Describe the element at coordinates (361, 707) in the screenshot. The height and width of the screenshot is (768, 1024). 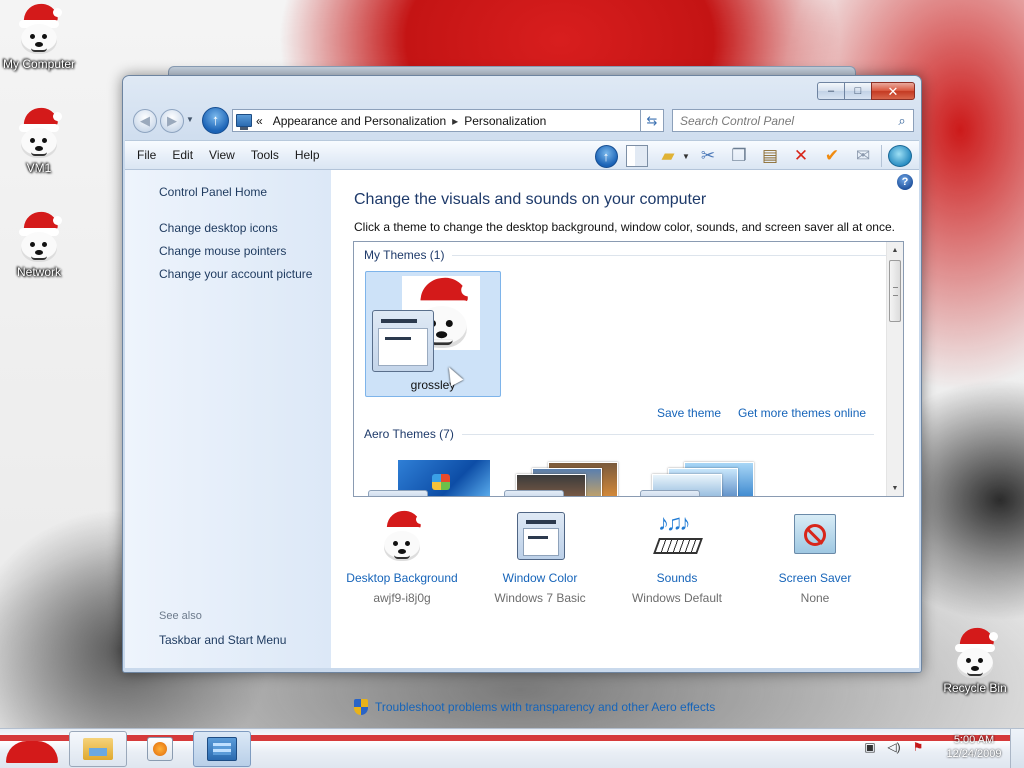
I see `shield-icon` at that location.